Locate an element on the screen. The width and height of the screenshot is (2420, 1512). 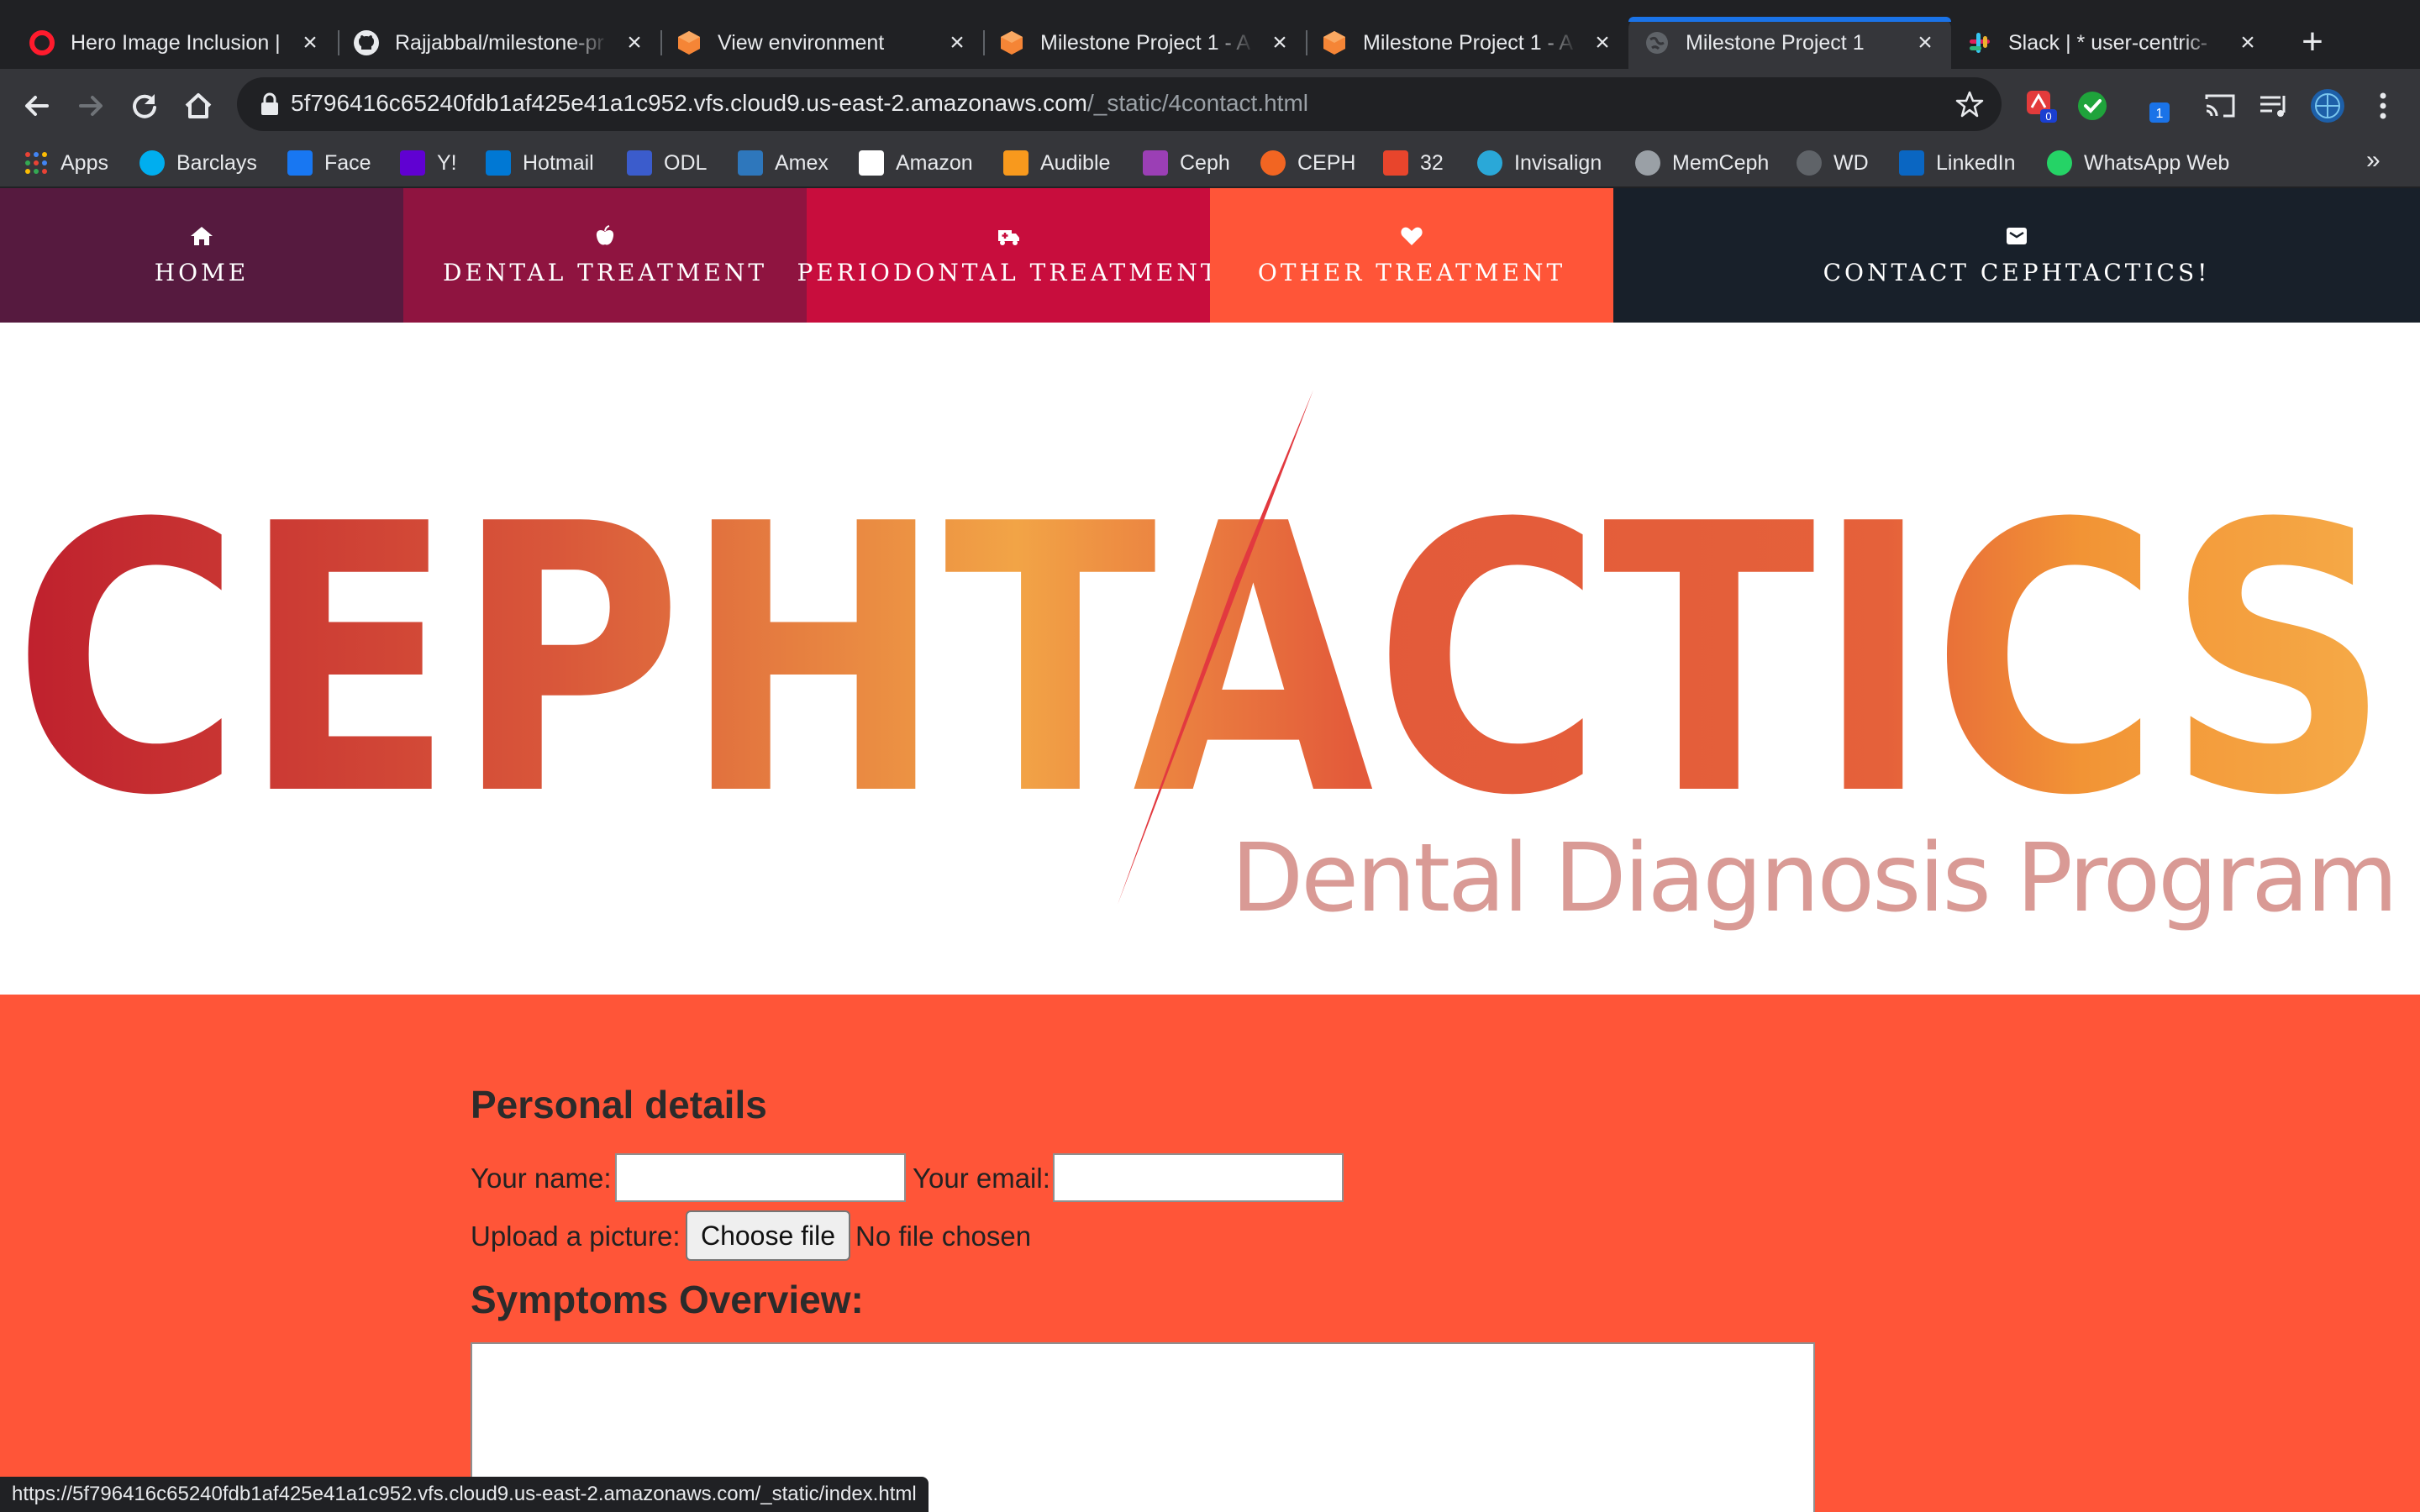
bookmark-label: CEPH is located at coordinates (1326, 162).